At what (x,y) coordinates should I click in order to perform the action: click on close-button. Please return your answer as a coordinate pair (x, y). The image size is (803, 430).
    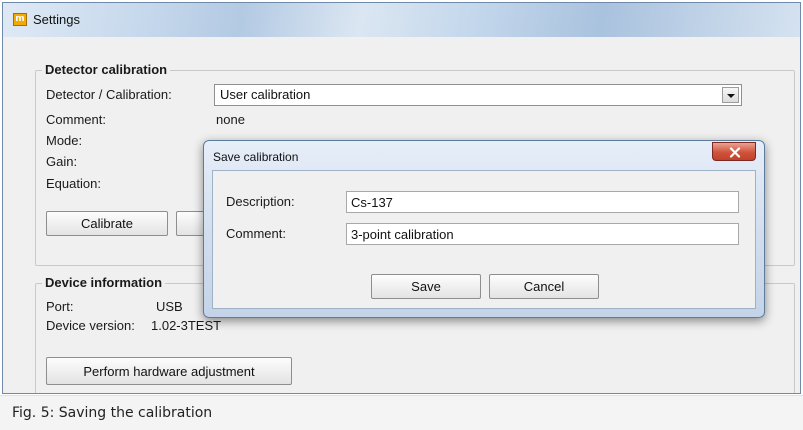
    Looking at the image, I should click on (734, 151).